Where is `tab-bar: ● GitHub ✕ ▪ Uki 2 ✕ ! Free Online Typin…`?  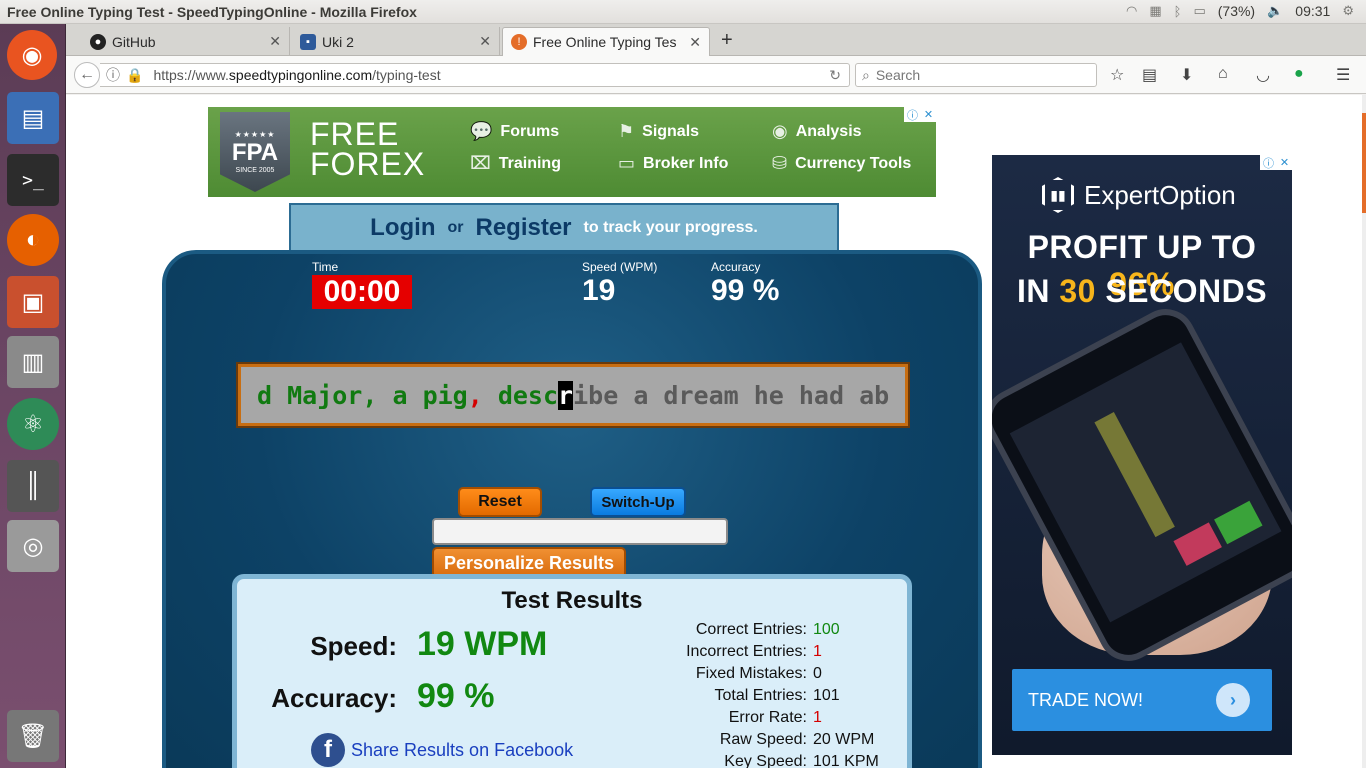
tab-bar: ● GitHub ✕ ▪ Uki 2 ✕ ! Free Online Typin… is located at coordinates (716, 40).